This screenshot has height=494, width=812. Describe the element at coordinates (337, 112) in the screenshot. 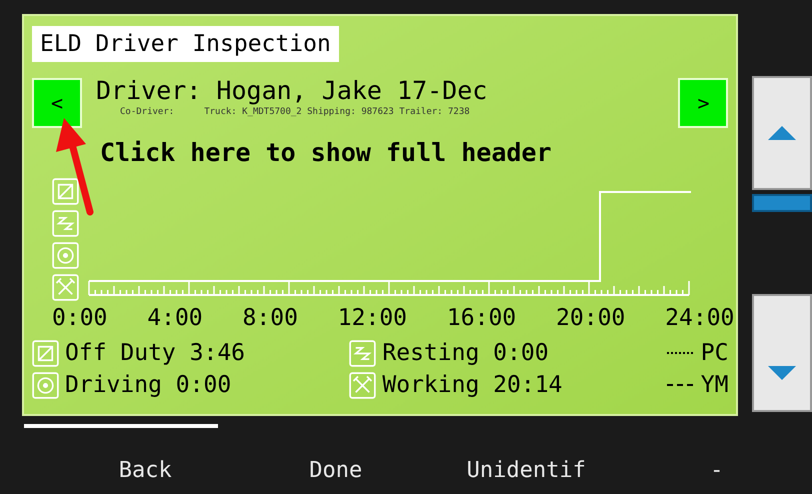

I see `header-detail: Truck: K_MDT5700_2 Shipping: 987623 Trailer: 7238` at that location.